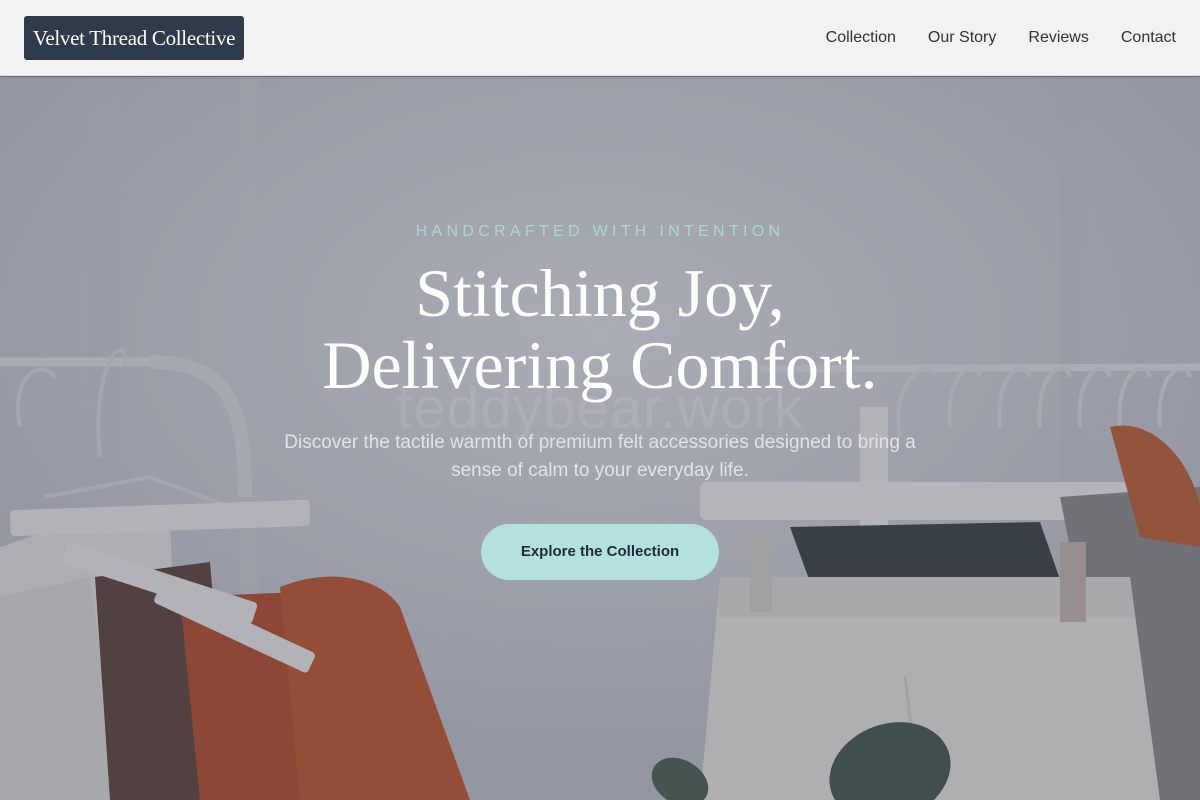  I want to click on nav-link-reviews: Reviews, so click(1058, 38).